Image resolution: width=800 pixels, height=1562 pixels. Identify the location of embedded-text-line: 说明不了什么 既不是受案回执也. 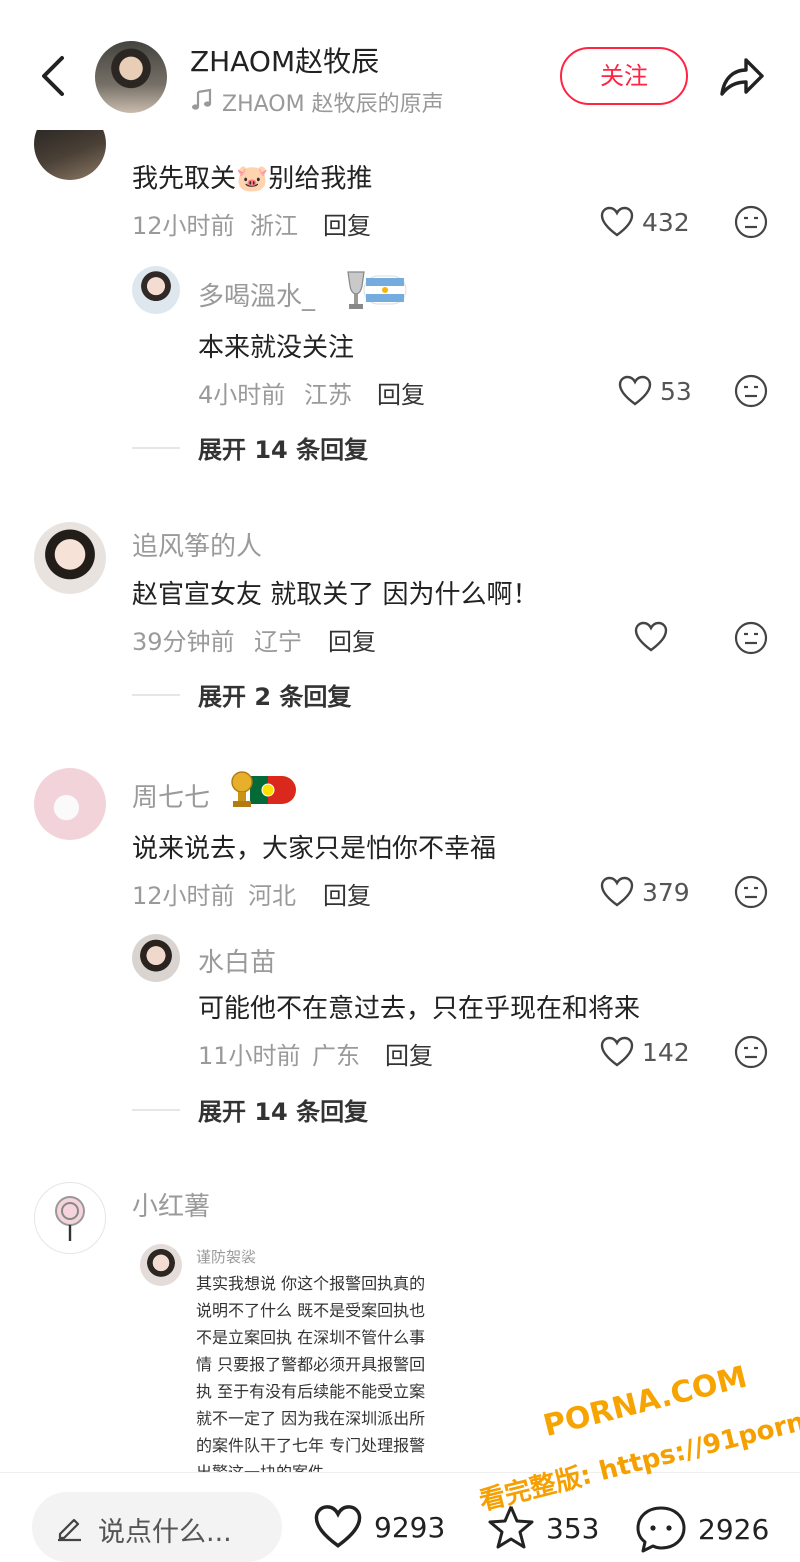
(311, 1310).